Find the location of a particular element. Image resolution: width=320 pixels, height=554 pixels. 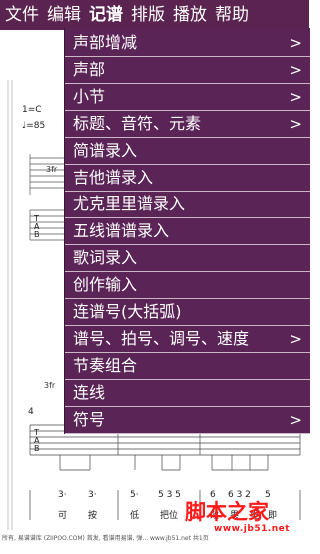

measure-number: 4 is located at coordinates (31, 412).